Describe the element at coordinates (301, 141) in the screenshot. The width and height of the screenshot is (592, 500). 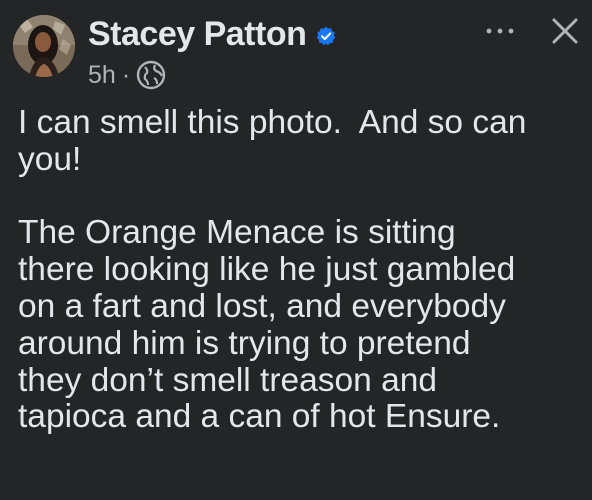
I see `post-paragraph: I can smell this photo. And so can you!` at that location.